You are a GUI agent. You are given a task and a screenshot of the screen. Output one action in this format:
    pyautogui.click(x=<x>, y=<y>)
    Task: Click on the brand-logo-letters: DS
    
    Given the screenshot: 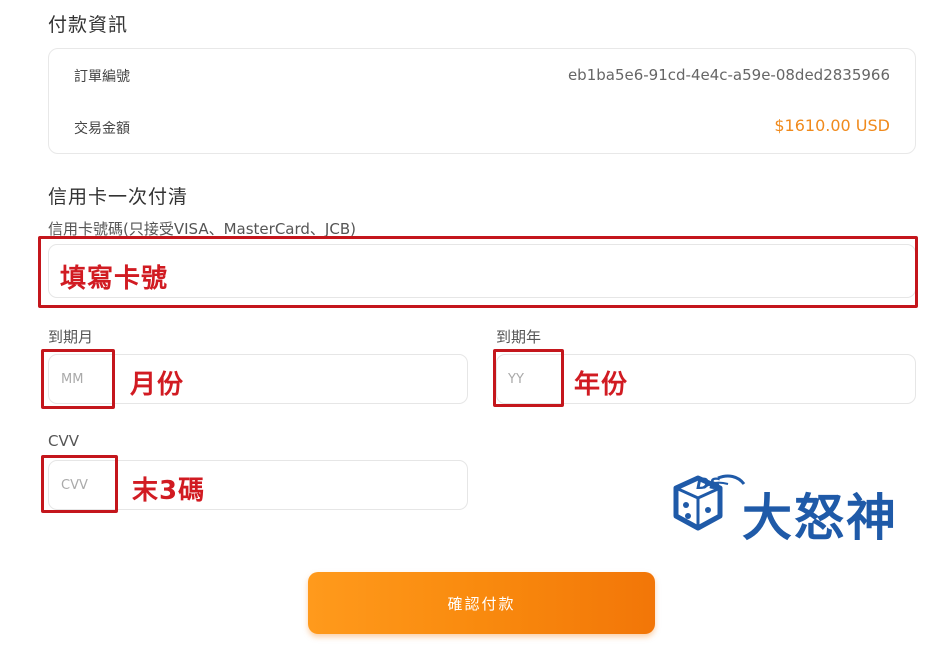 What is the action you would take?
    pyautogui.click(x=708, y=483)
    